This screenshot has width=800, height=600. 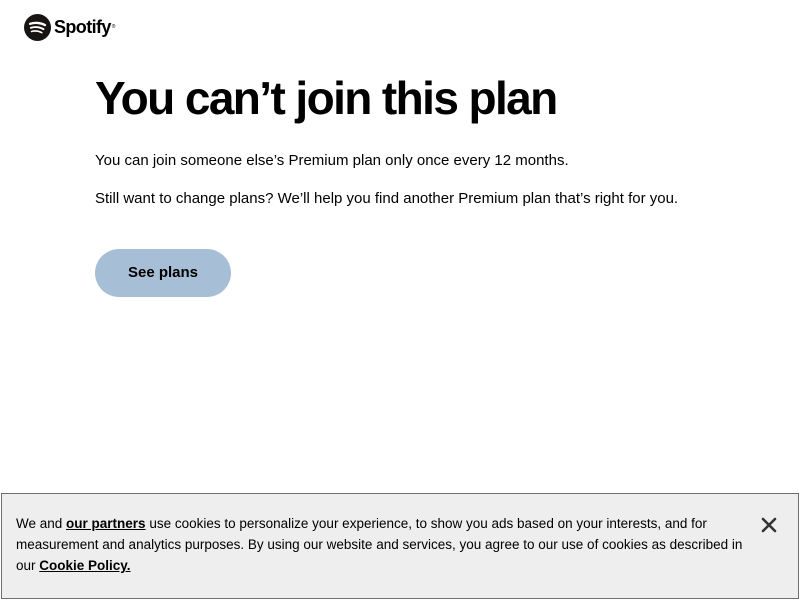 What do you see at coordinates (113, 27) in the screenshot?
I see `trademark-symbol: ®` at bounding box center [113, 27].